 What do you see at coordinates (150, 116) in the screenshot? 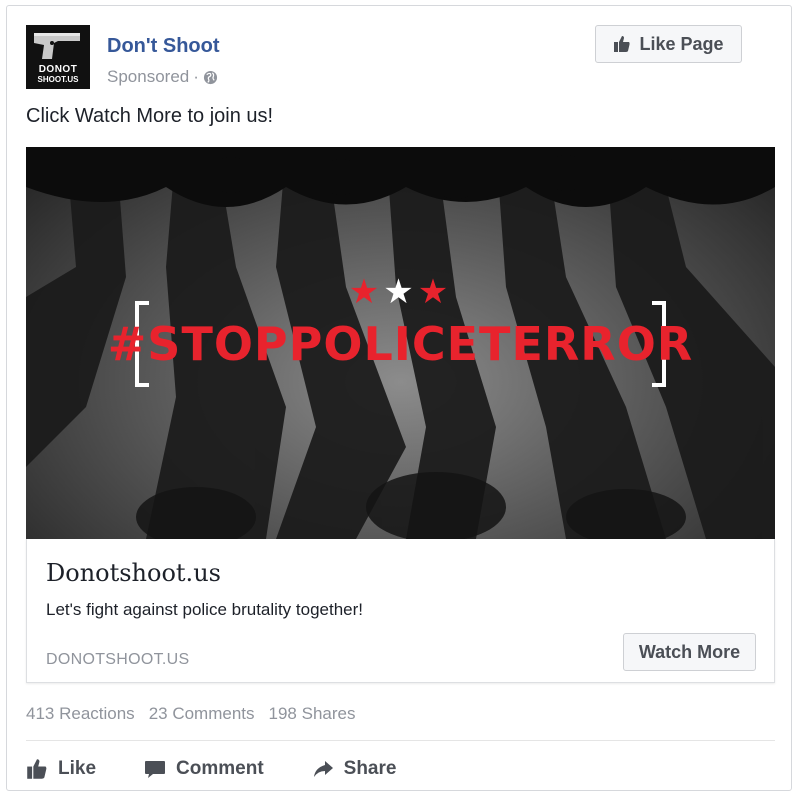
I see `post-text: Click Watch More to join us!` at bounding box center [150, 116].